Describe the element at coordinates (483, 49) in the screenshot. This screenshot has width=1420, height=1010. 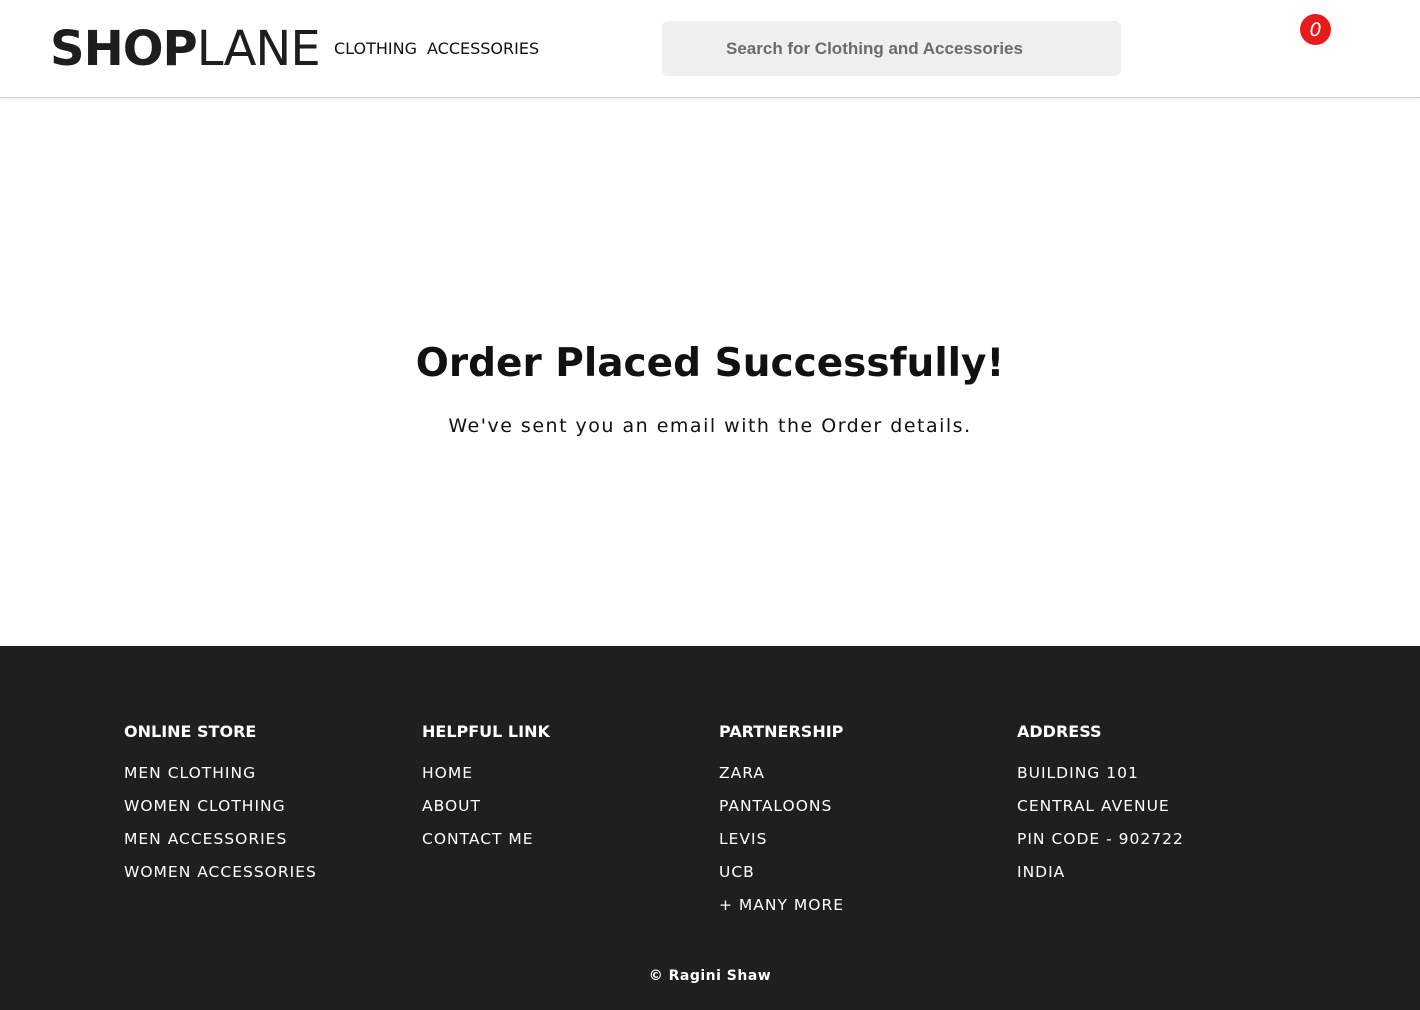
I see `nav-accessories: ACCESSORIES` at that location.